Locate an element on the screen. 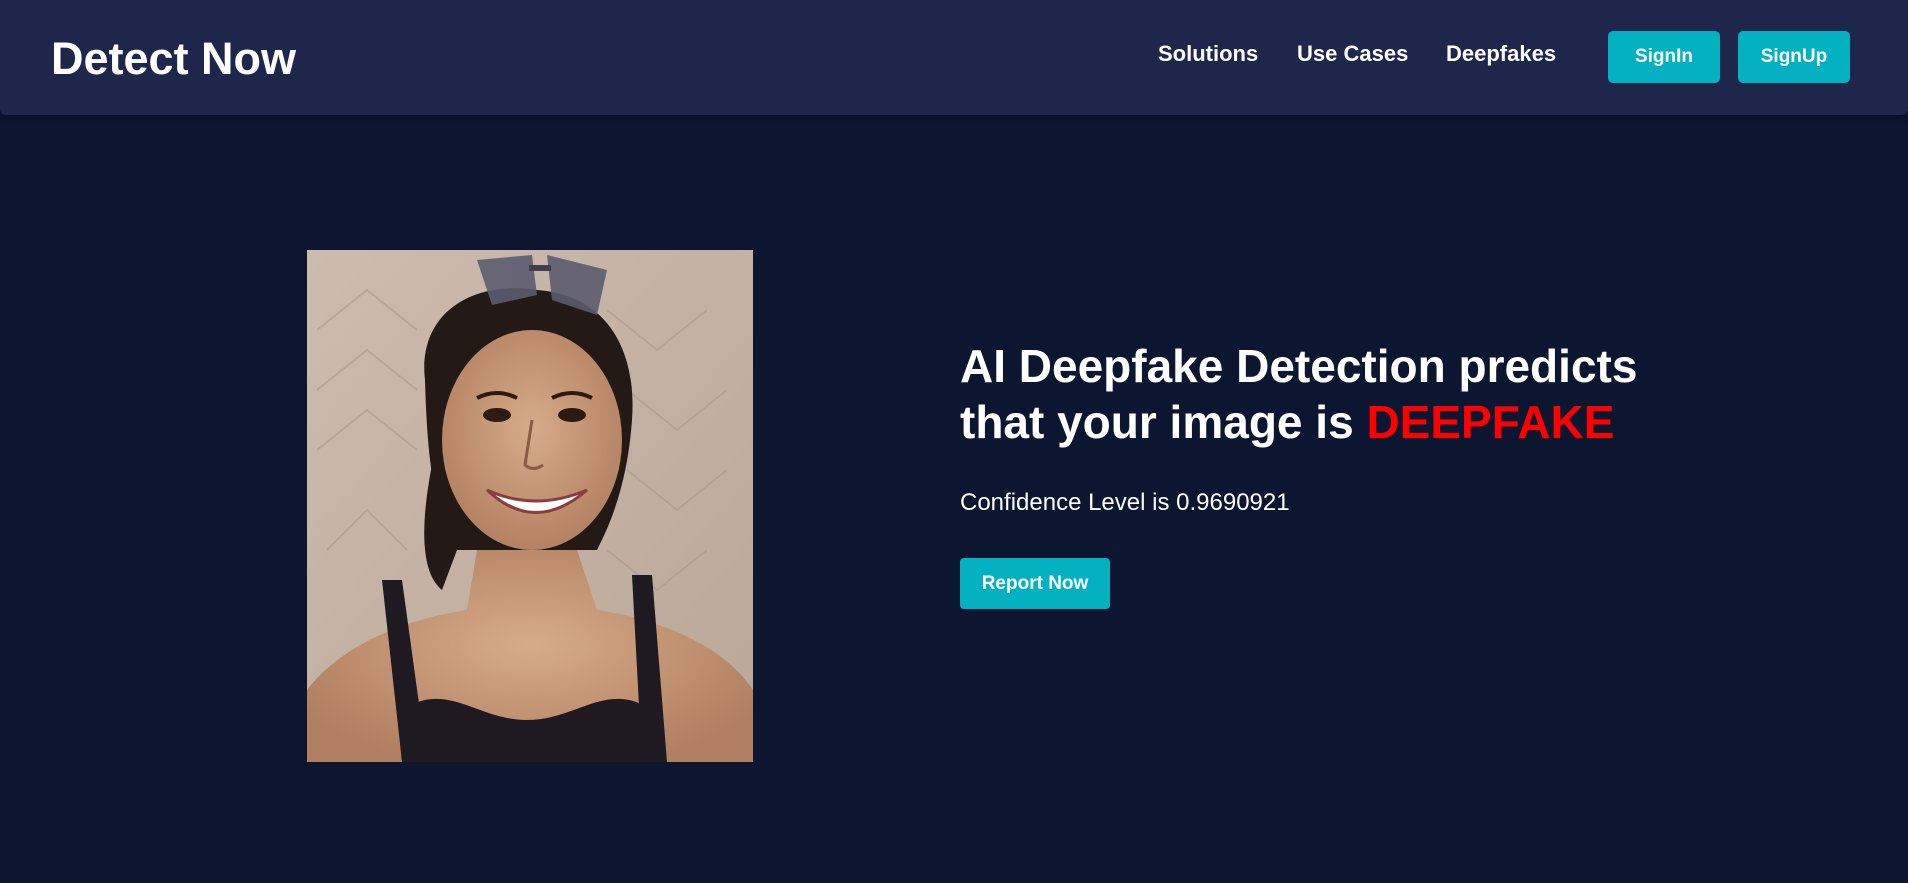 This screenshot has height=883, width=1908. brand-logo-text: Detect Now is located at coordinates (173, 58).